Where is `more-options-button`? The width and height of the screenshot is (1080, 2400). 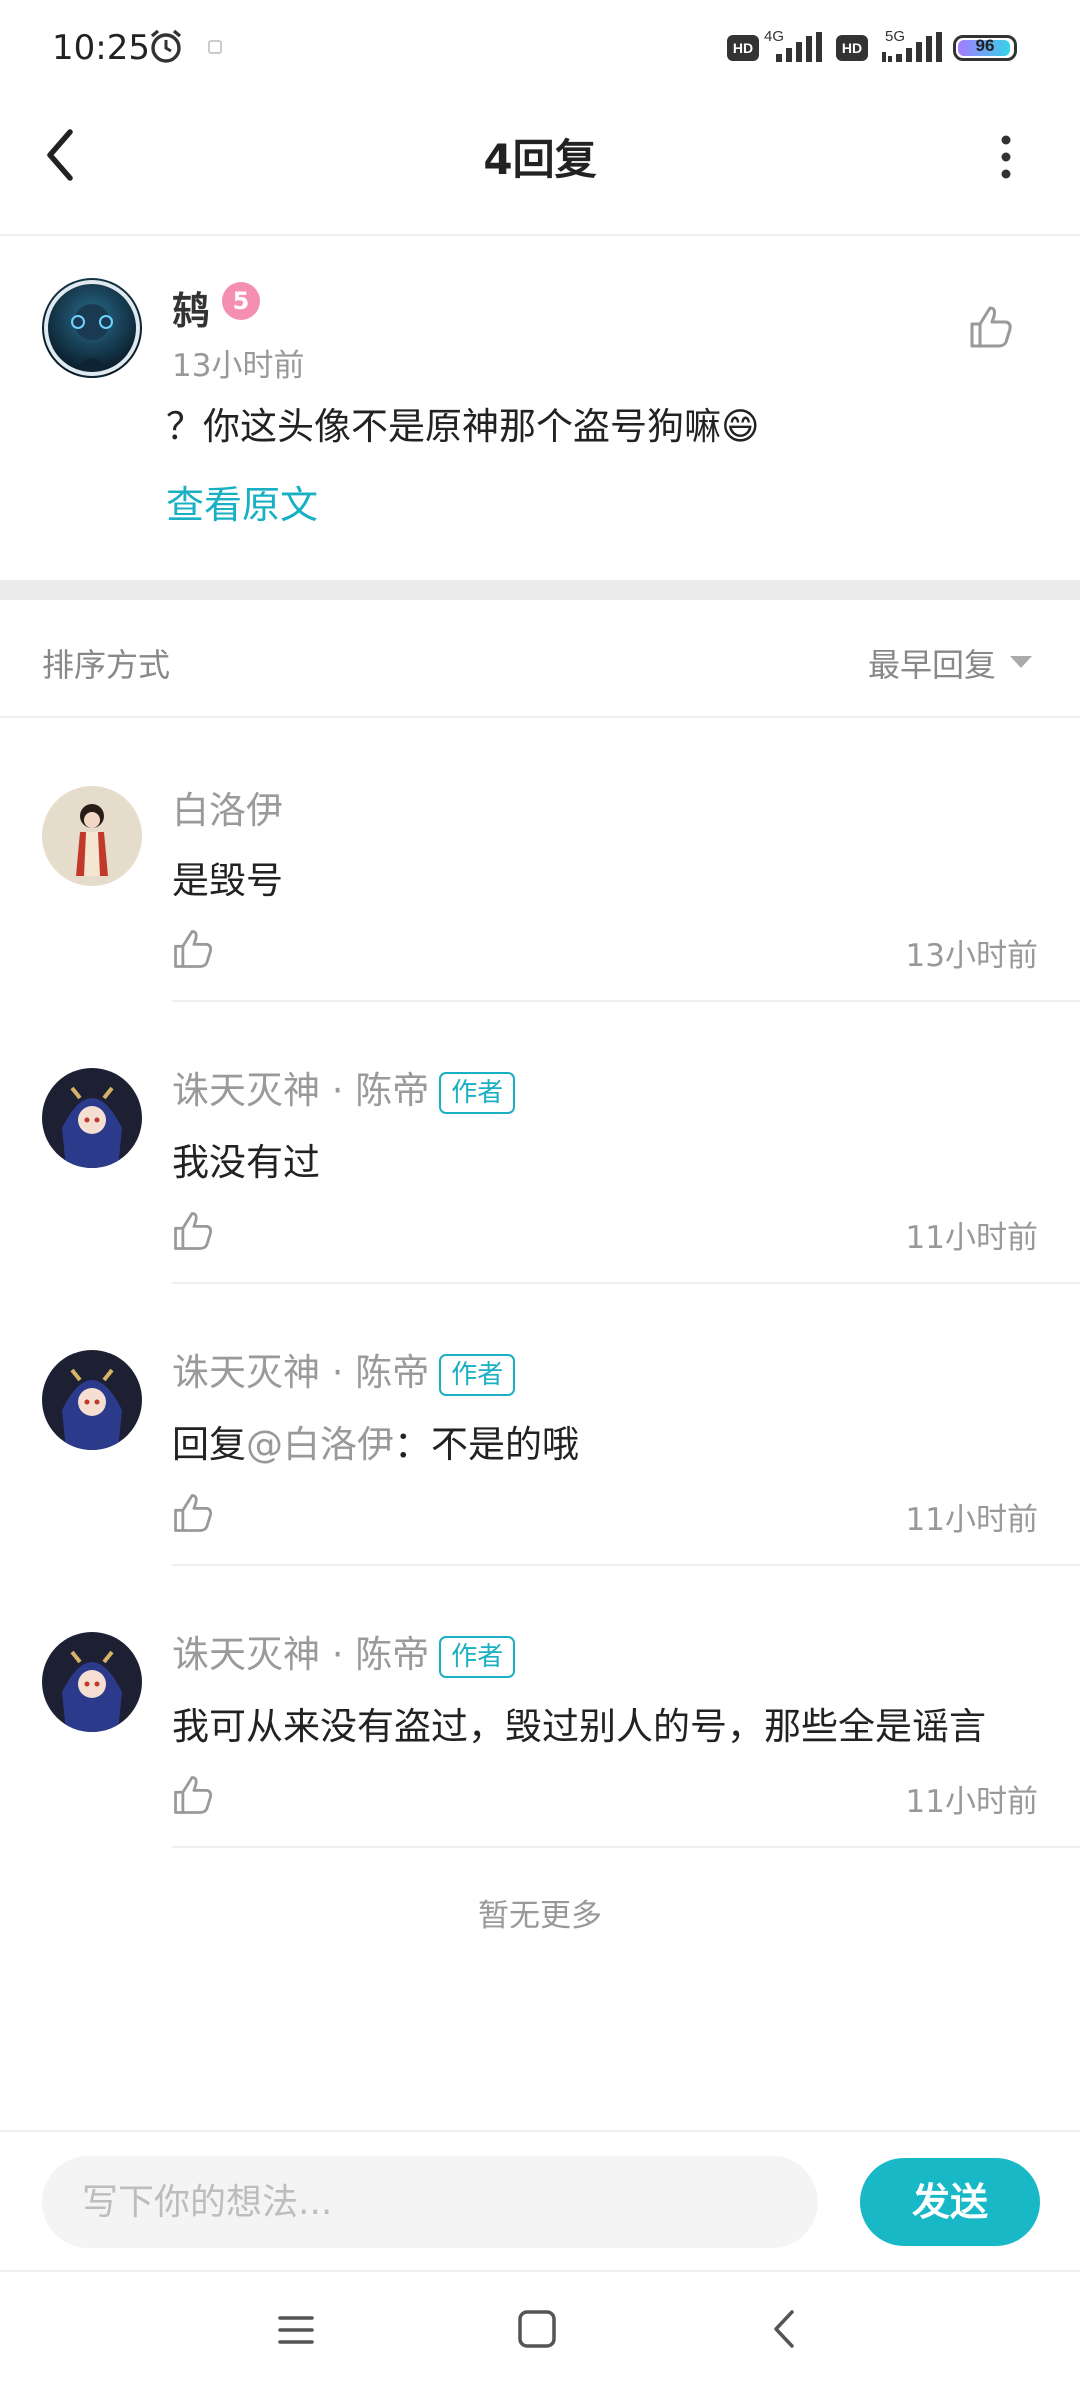
more-options-button is located at coordinates (1006, 157).